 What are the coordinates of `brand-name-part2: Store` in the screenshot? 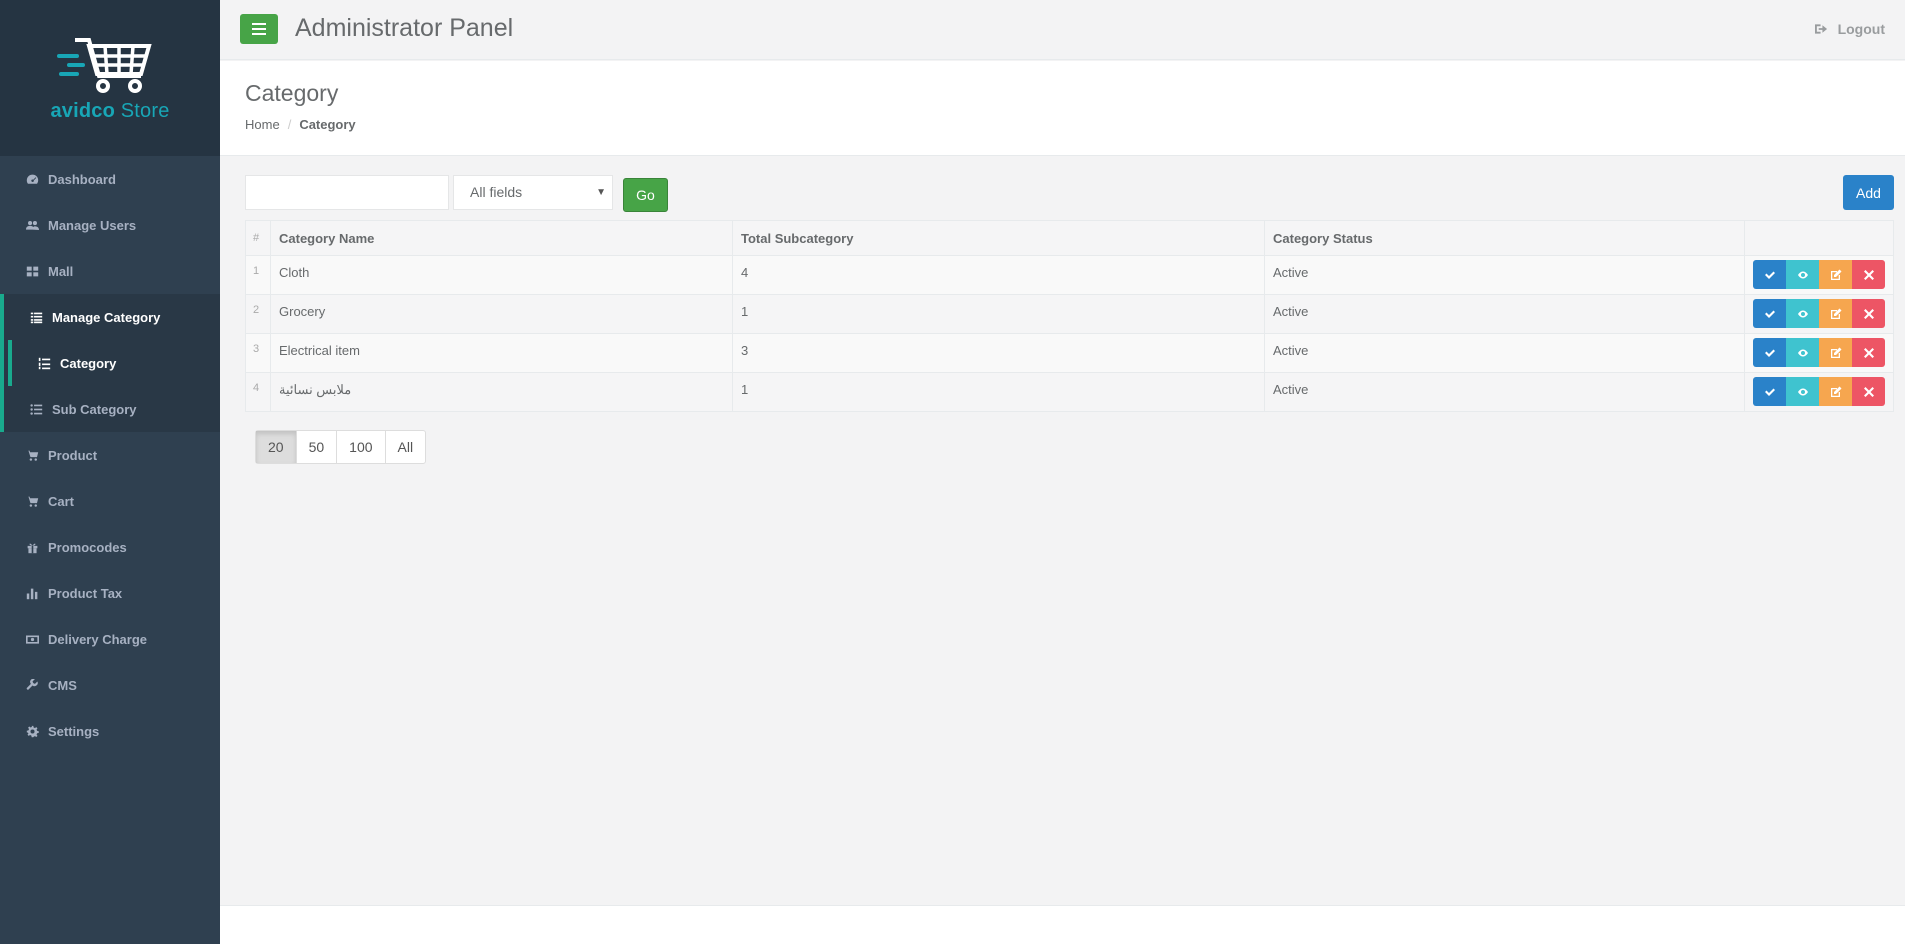 It's located at (142, 110).